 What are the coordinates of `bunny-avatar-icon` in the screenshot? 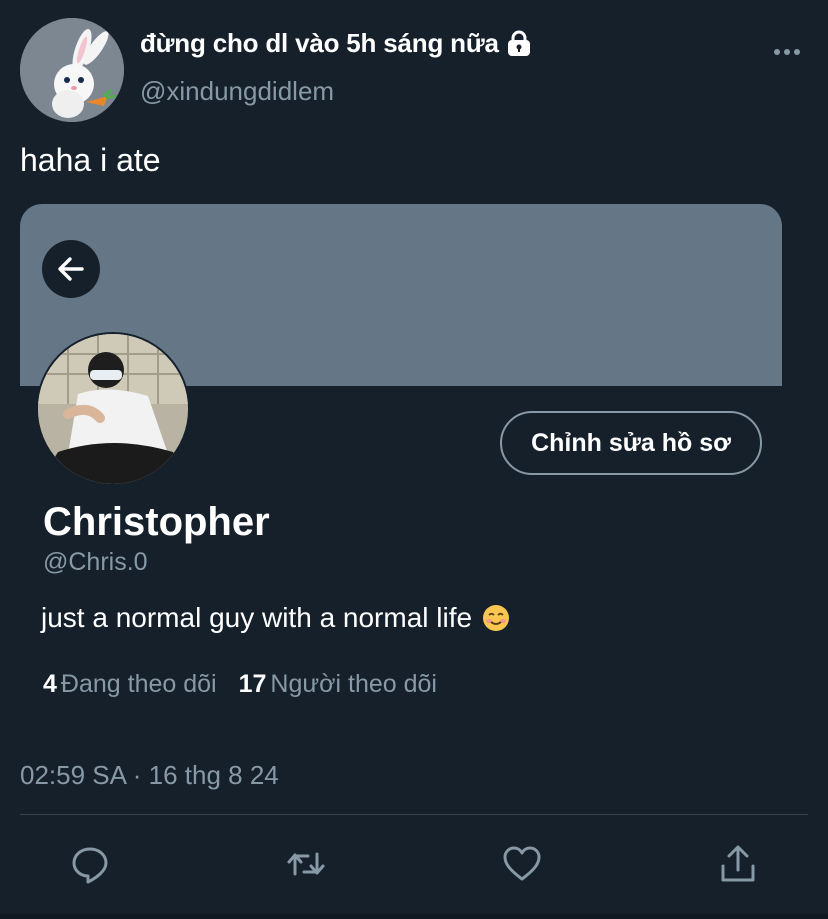 It's located at (72, 70).